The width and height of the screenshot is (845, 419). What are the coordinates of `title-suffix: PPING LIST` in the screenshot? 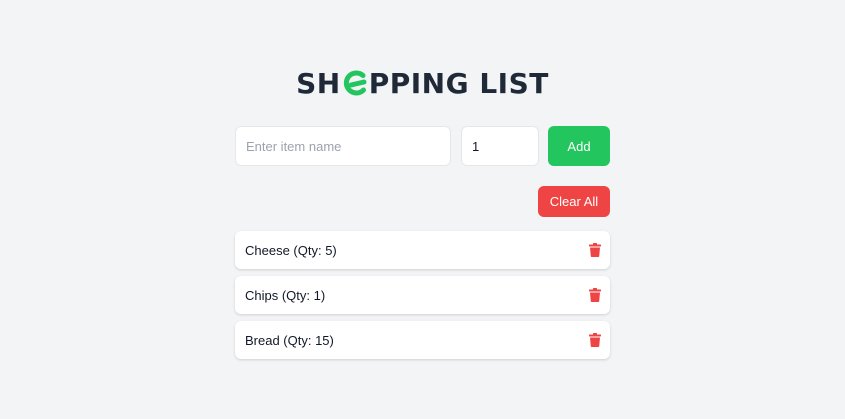 It's located at (458, 83).